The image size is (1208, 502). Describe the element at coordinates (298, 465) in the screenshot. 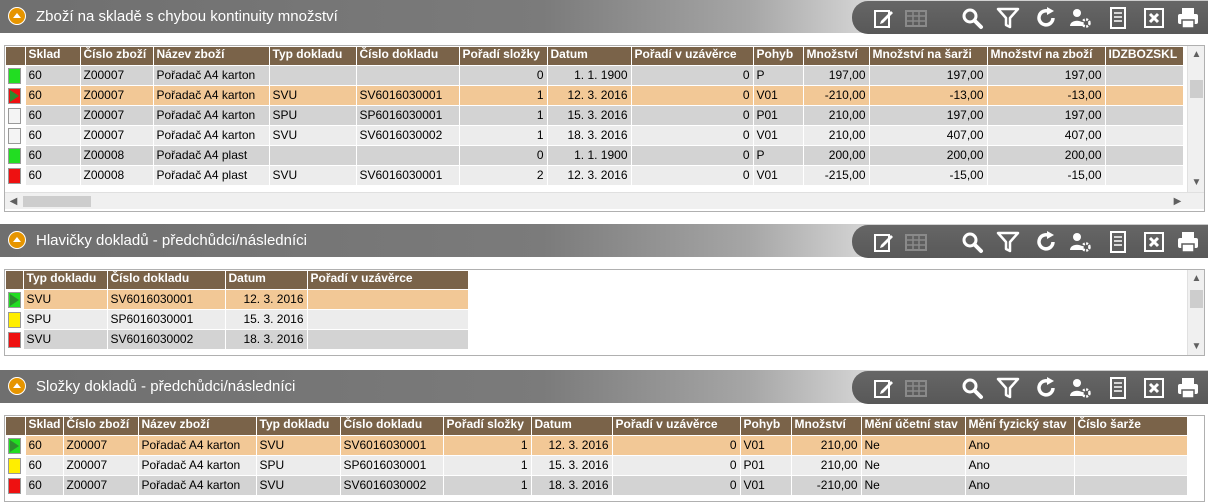

I see `table-cell: SPU` at that location.